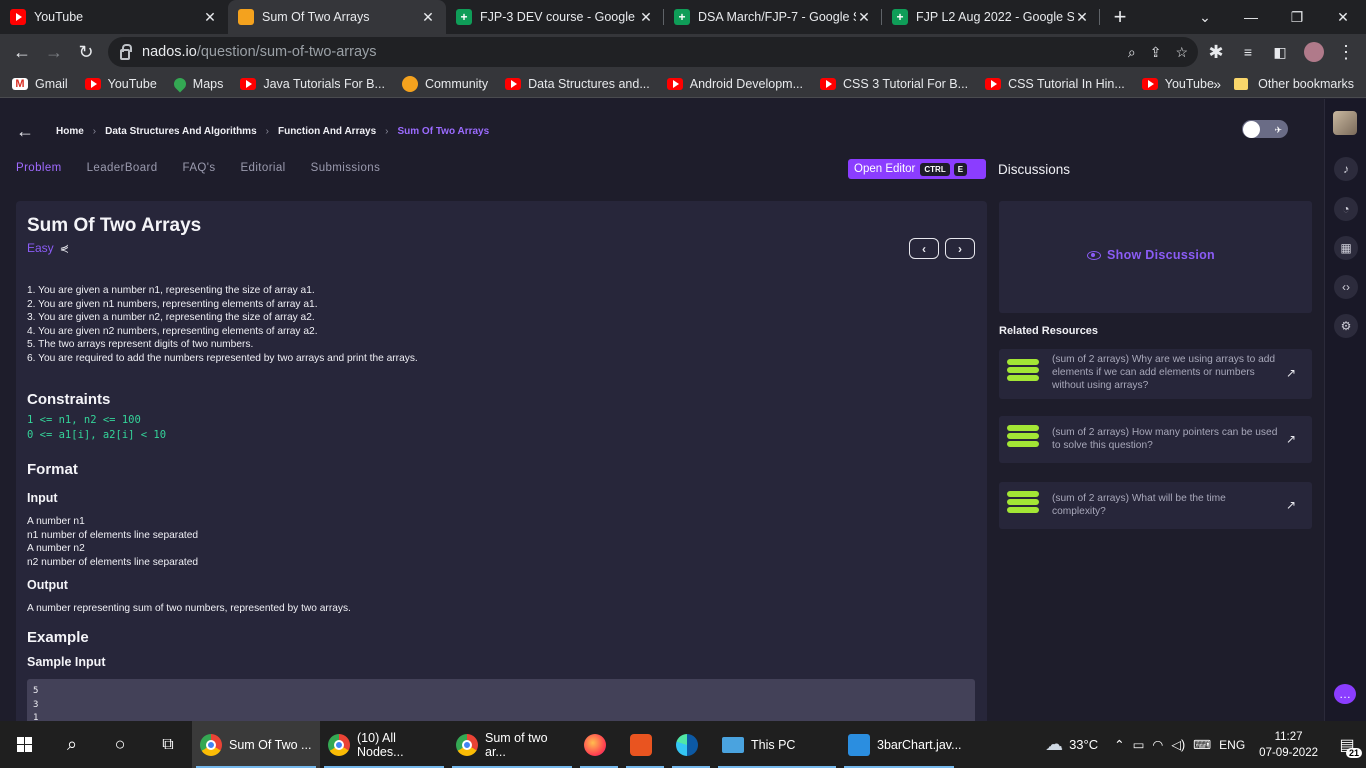 Image resolution: width=1366 pixels, height=768 pixels. I want to click on profile-avatar, so click(1314, 52).